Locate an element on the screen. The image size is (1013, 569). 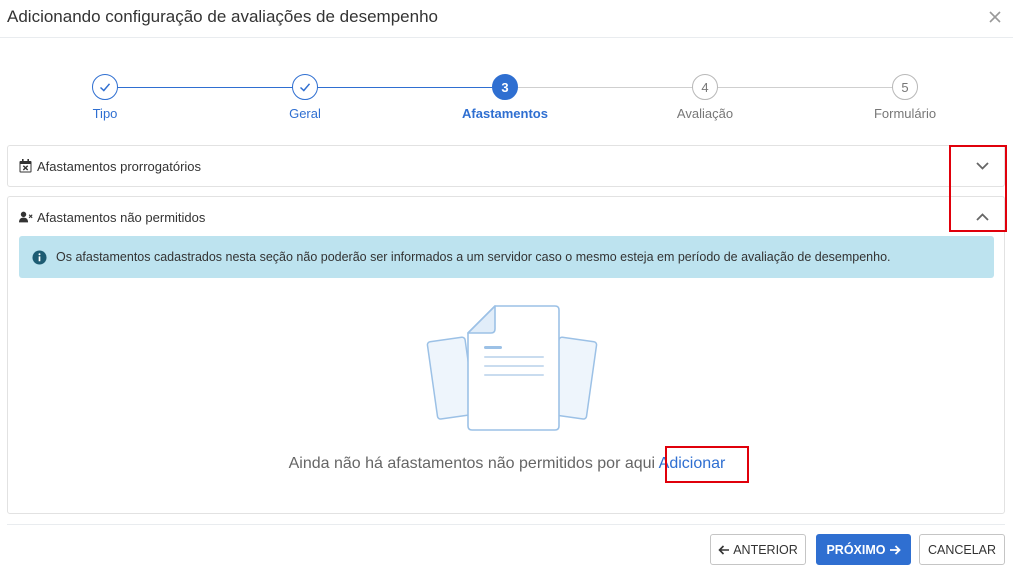
previous-button: ANTERIOR is located at coordinates (758, 549).